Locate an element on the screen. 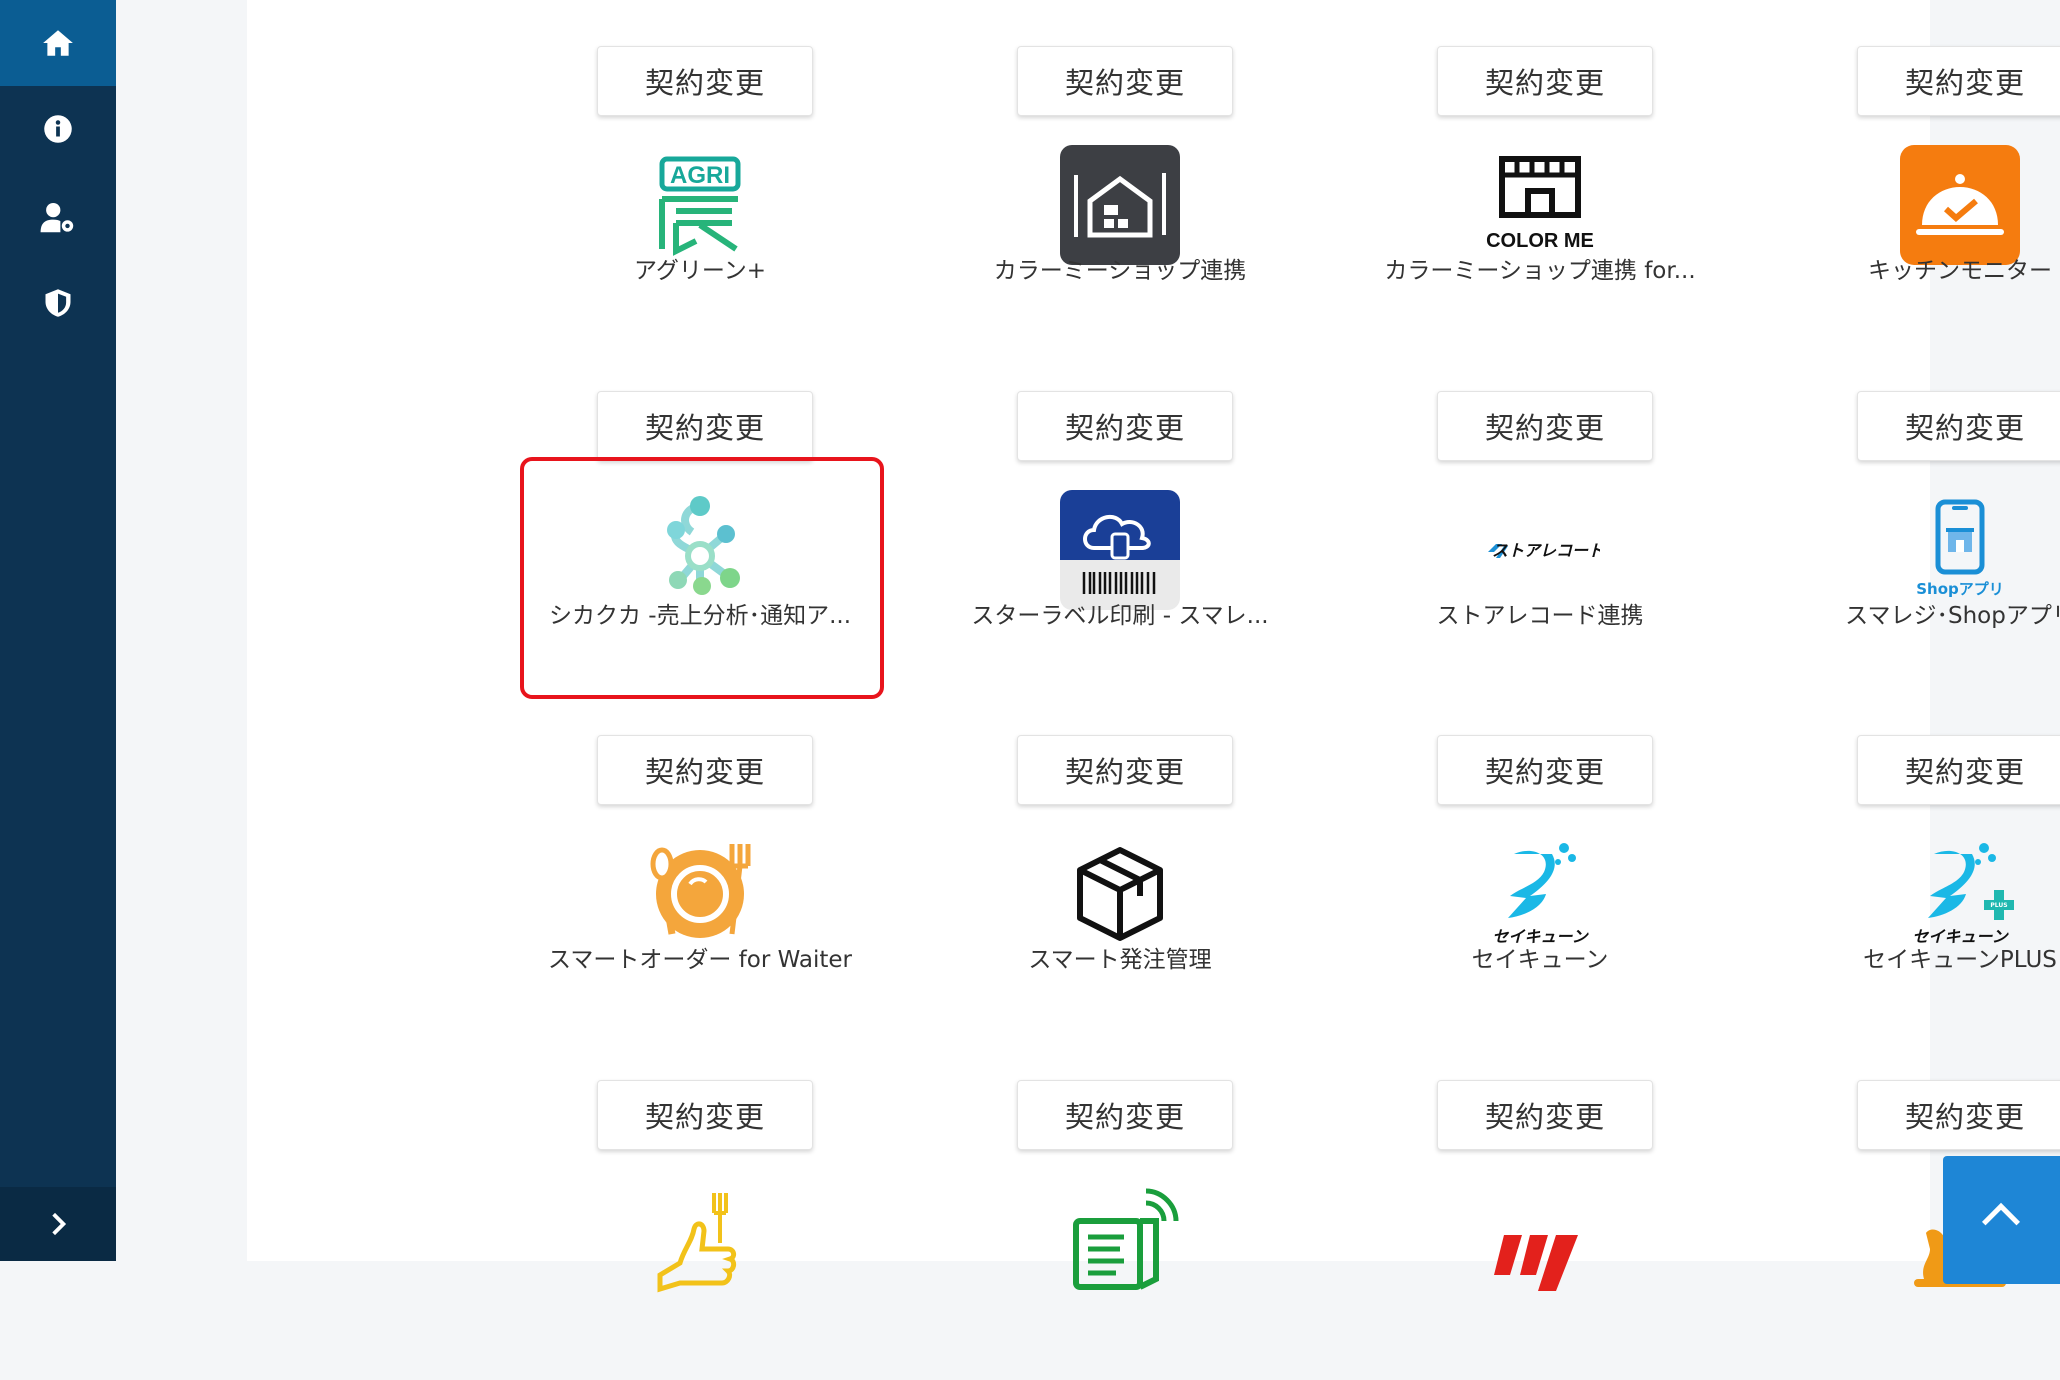 This screenshot has height=1380, width=2060. app-card: 契約変更 スマート発注管理 is located at coordinates (1120, 885).